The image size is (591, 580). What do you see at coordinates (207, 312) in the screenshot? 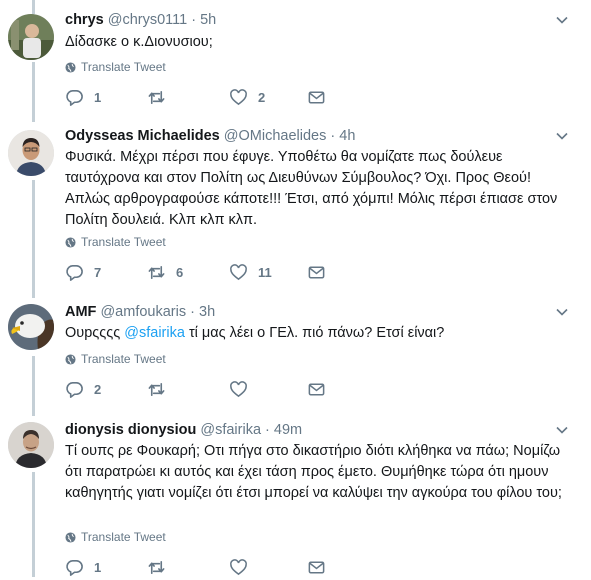
I see `timestamp: 3h` at bounding box center [207, 312].